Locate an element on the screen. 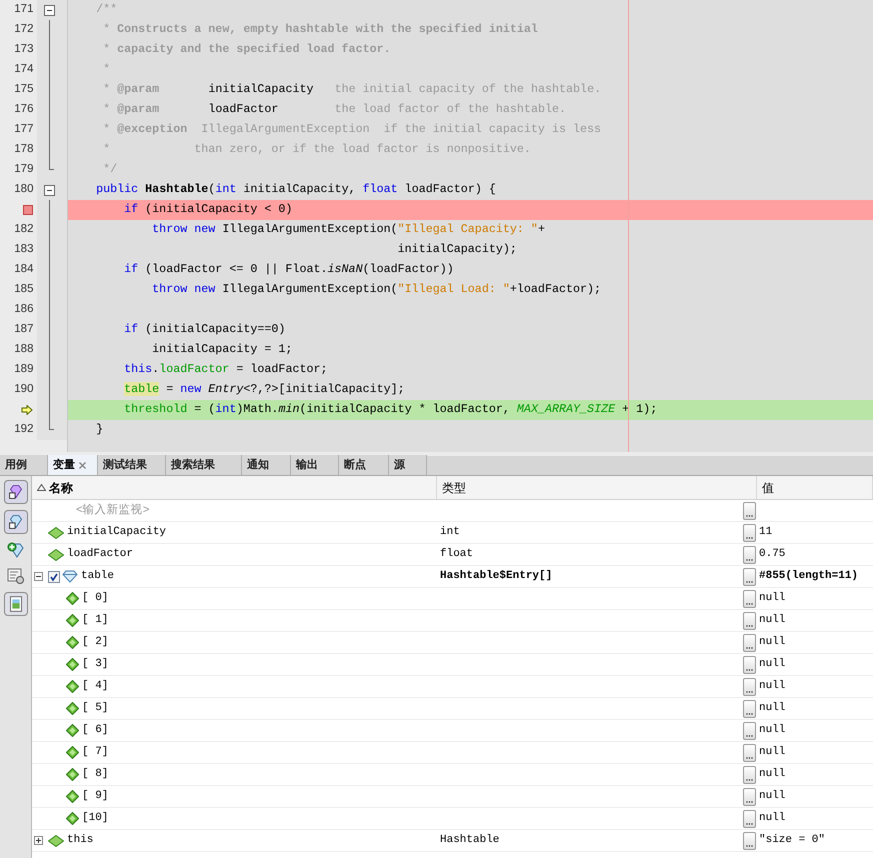 The image size is (873, 858). panel-tab: 断点 is located at coordinates (364, 465).